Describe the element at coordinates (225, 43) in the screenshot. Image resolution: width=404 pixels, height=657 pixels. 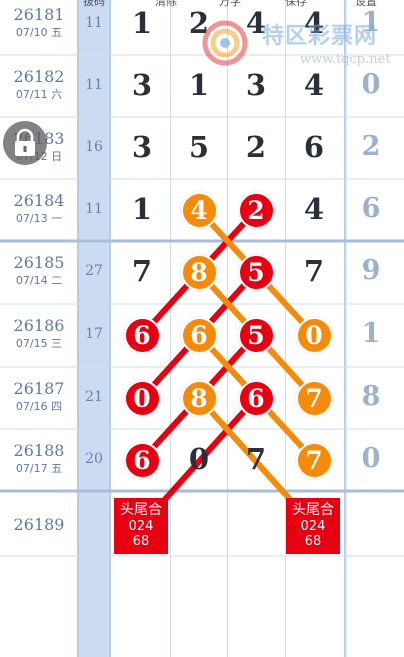
I see `lottery-logo-icon` at that location.